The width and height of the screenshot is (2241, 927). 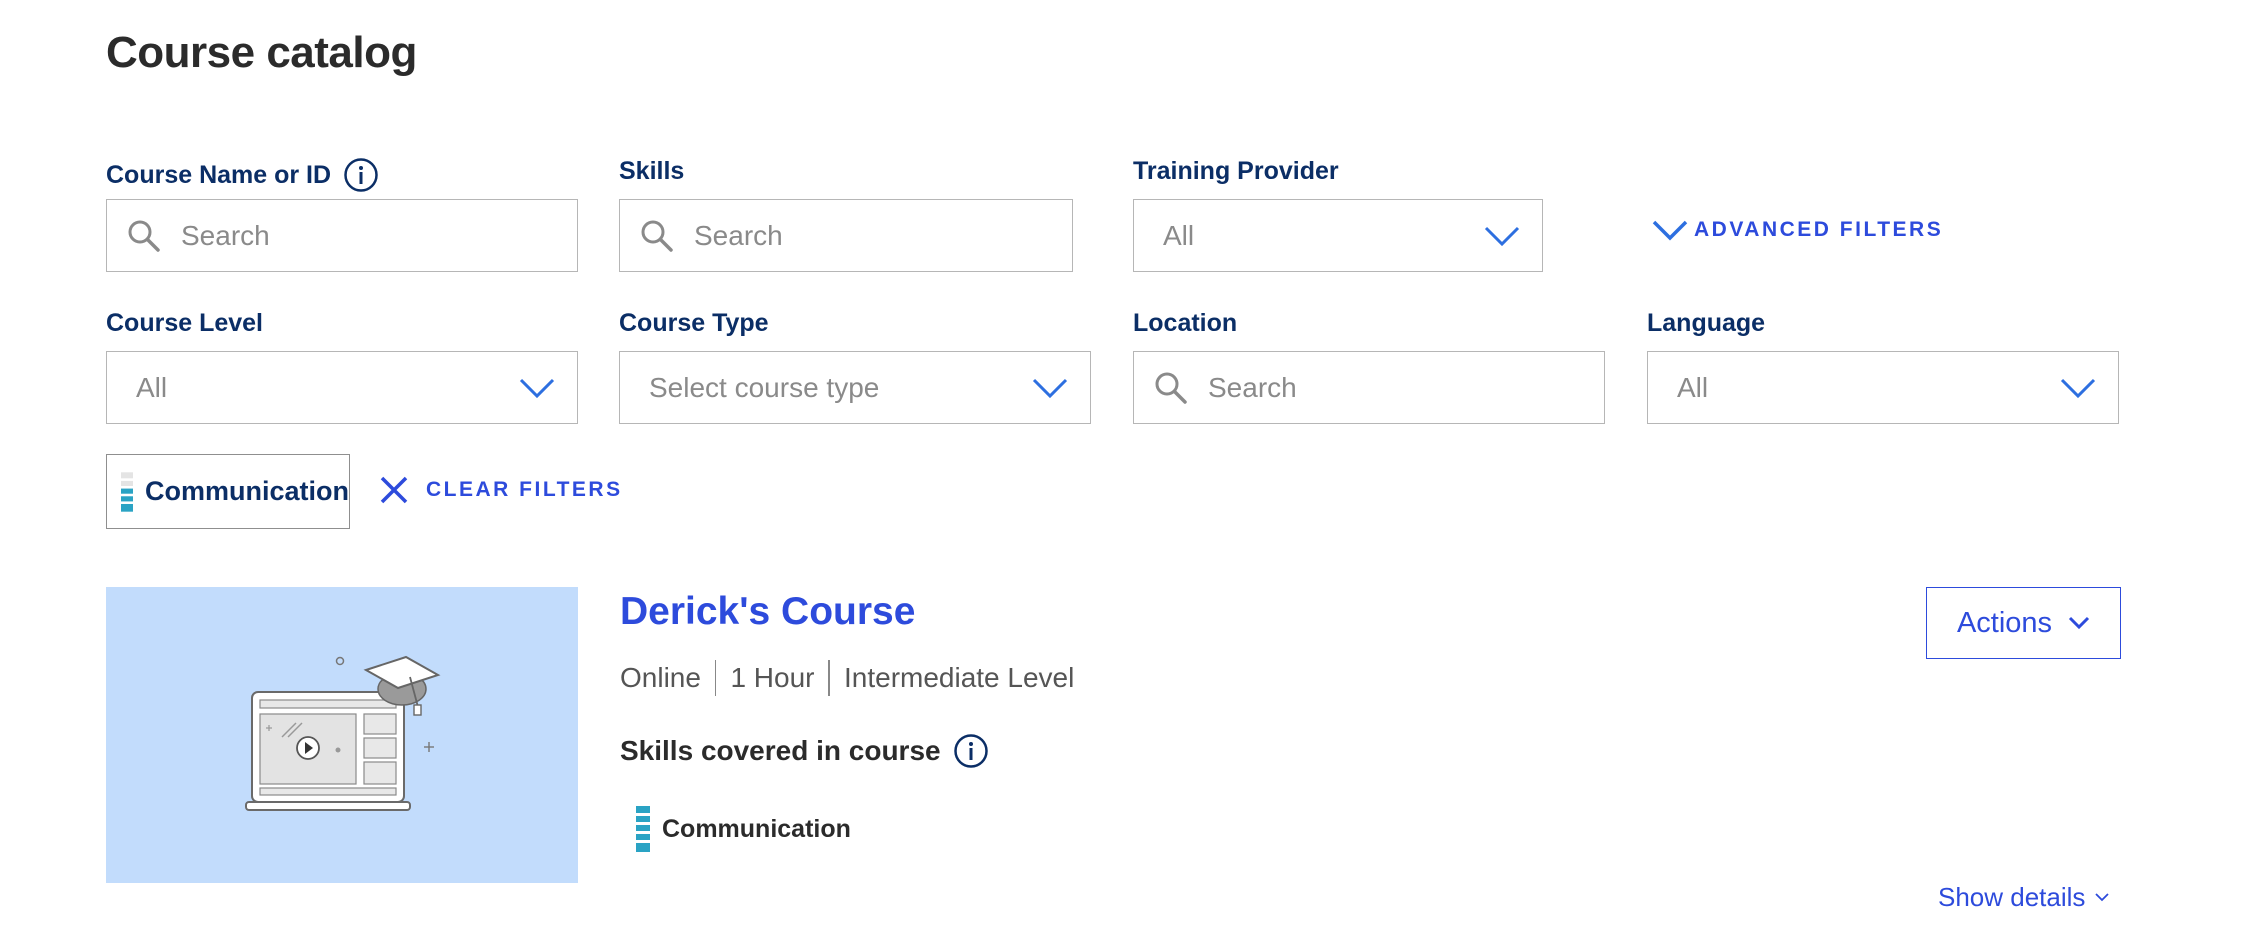 I want to click on training-provider-select: All, so click(x=1338, y=235).